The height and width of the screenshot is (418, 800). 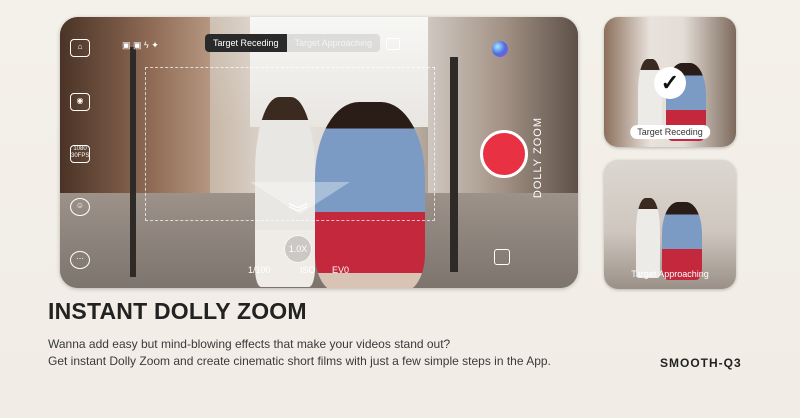 What do you see at coordinates (246, 43) in the screenshot?
I see `tab-target-receding: Target Receding` at bounding box center [246, 43].